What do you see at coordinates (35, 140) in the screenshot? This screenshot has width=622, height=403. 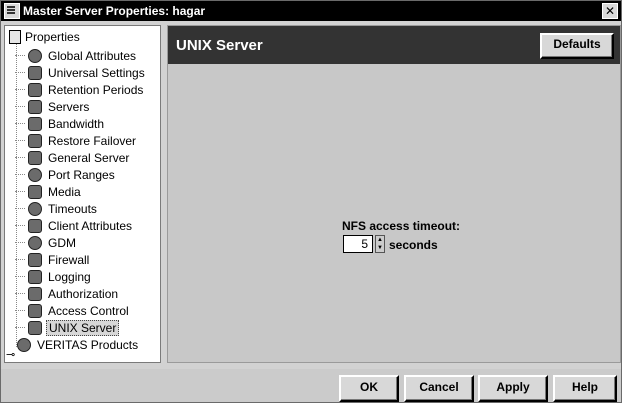 I see `failover-icon` at bounding box center [35, 140].